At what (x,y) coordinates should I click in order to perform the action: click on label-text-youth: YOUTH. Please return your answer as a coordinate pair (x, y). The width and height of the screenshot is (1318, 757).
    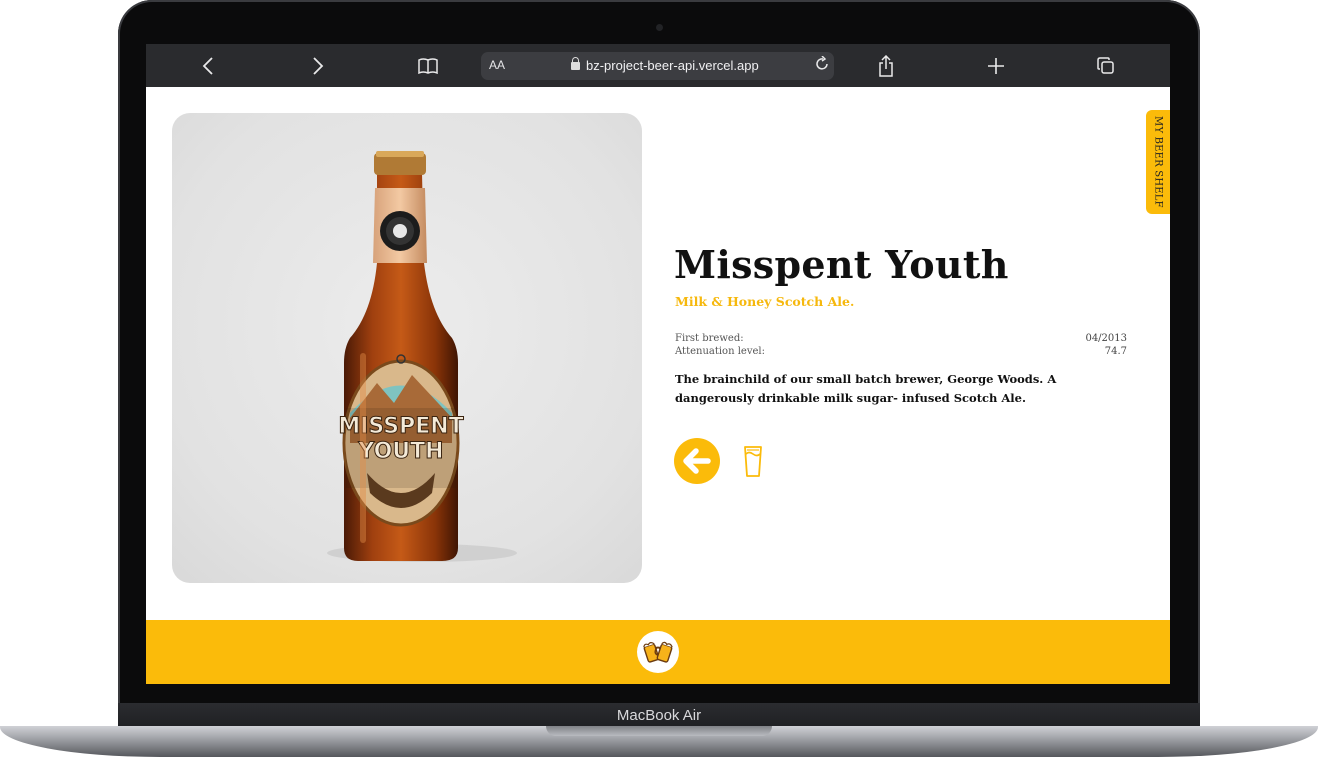
    Looking at the image, I should click on (400, 451).